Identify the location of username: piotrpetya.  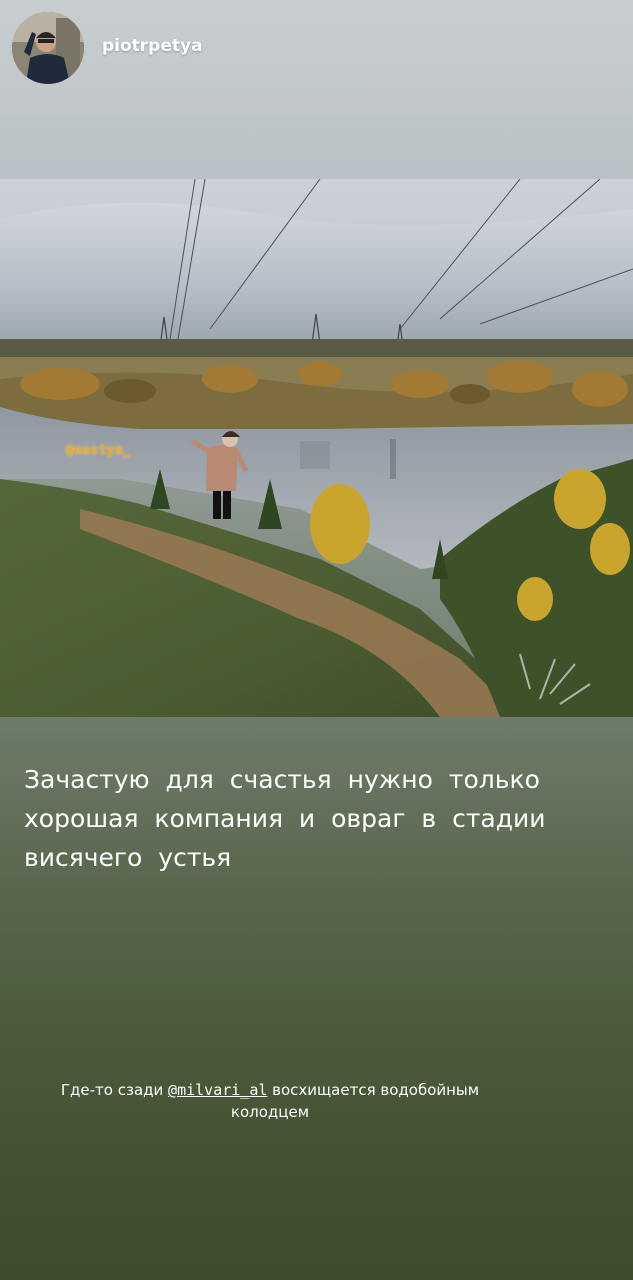
(152, 46).